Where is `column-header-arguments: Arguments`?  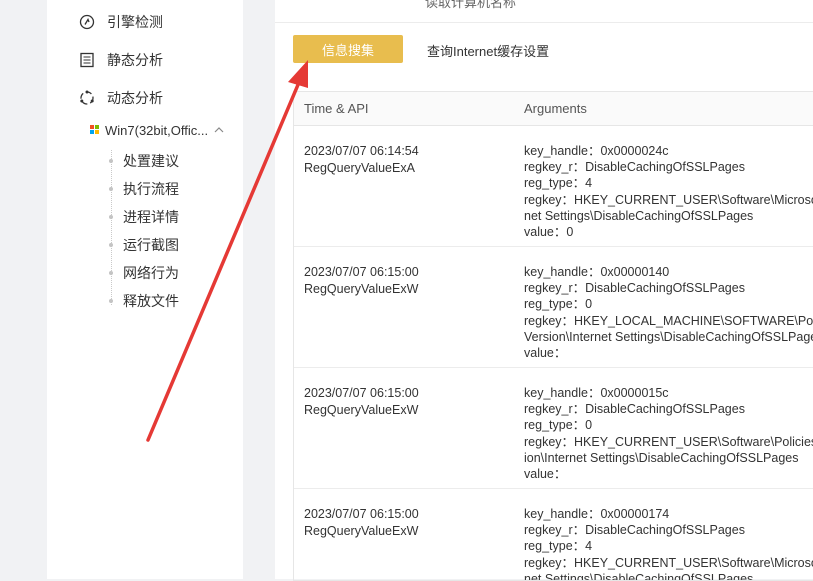 column-header-arguments: Arguments is located at coordinates (555, 108).